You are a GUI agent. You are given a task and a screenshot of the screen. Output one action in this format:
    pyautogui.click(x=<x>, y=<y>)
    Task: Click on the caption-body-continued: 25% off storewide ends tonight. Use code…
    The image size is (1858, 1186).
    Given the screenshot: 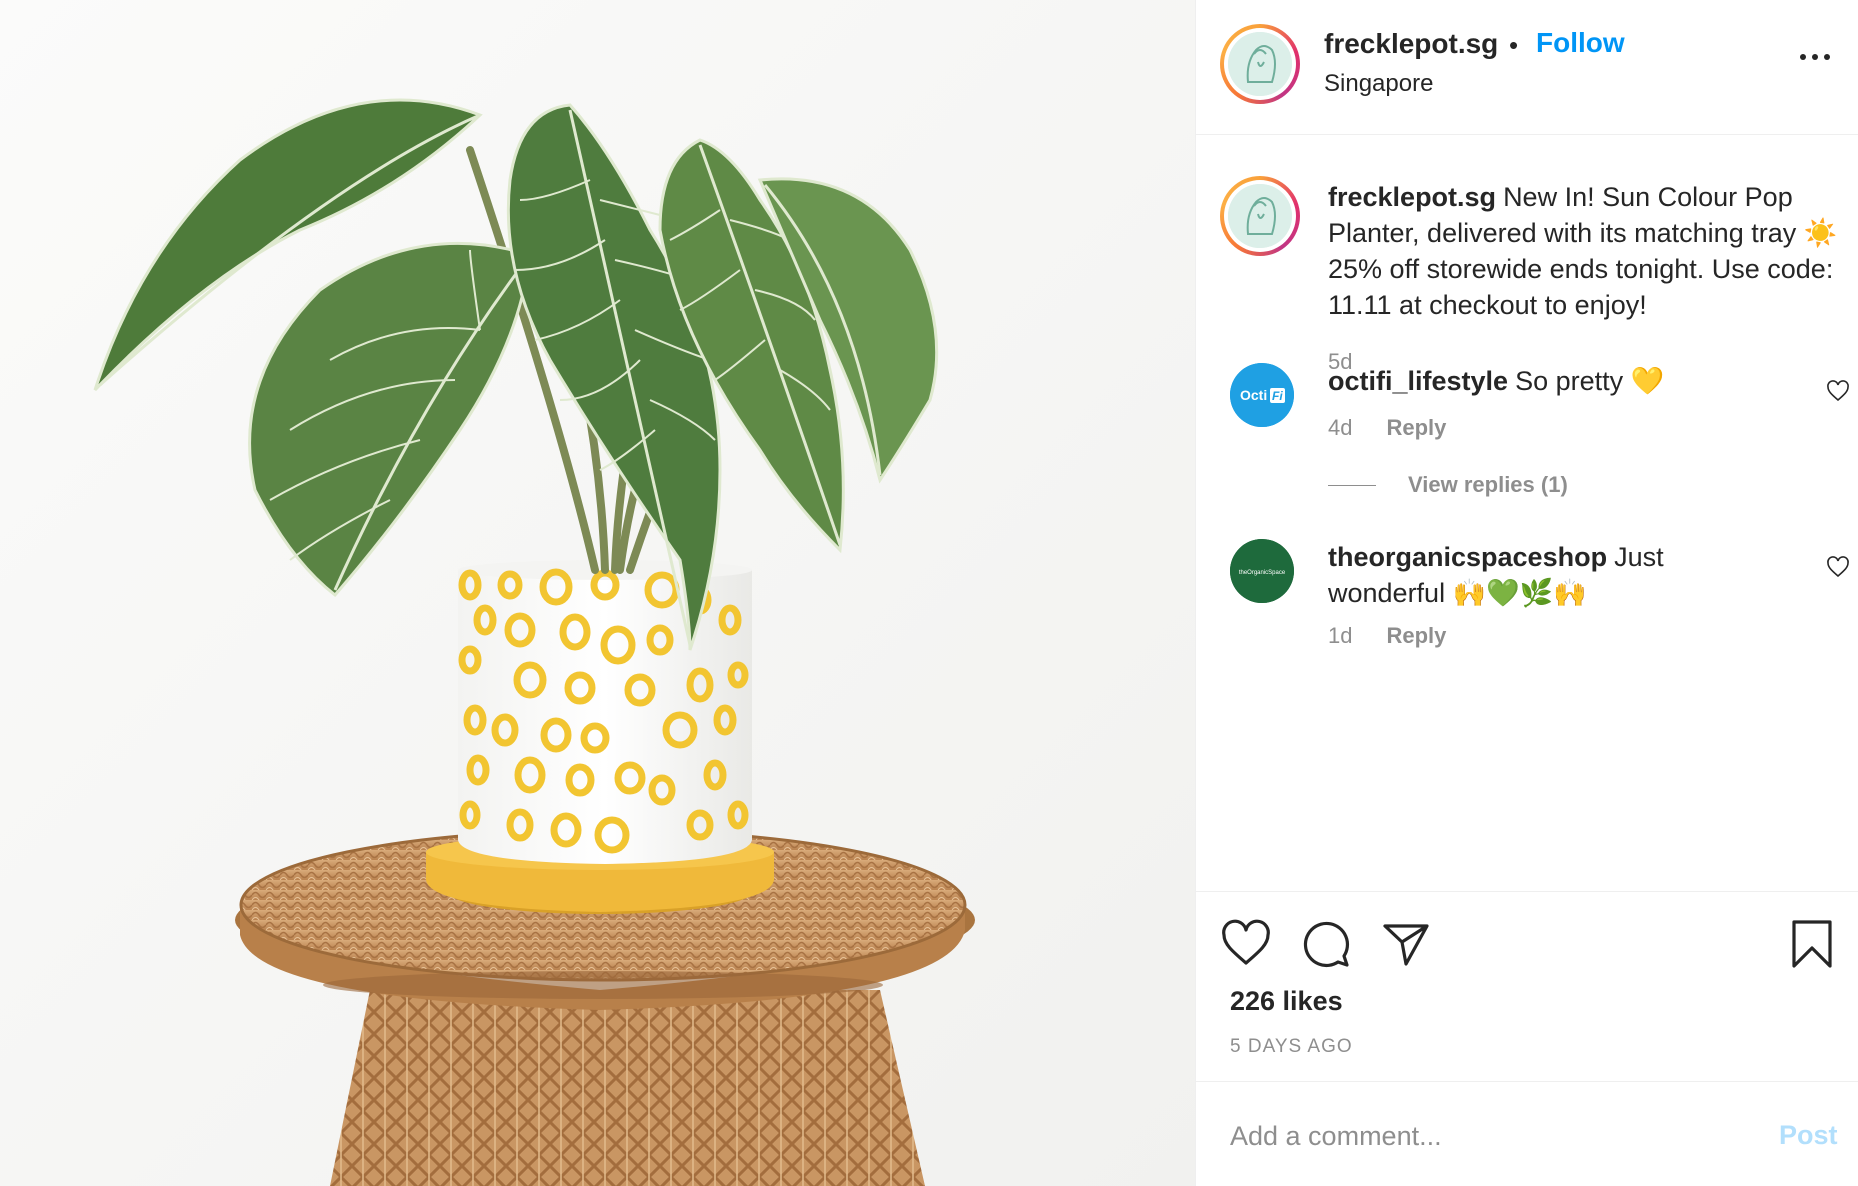 What is the action you would take?
    pyautogui.click(x=1581, y=287)
    